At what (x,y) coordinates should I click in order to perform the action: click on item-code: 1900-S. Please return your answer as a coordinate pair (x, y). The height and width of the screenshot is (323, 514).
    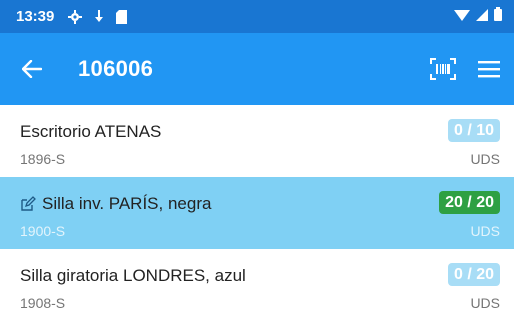
    Looking at the image, I should click on (43, 231).